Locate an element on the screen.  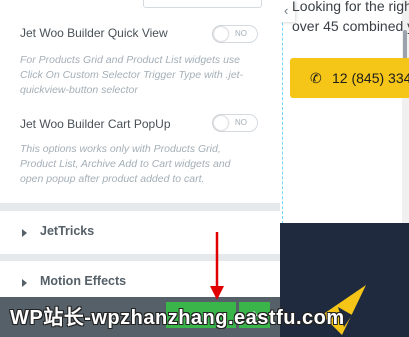
quick-view-switch: NO is located at coordinates (235, 34).